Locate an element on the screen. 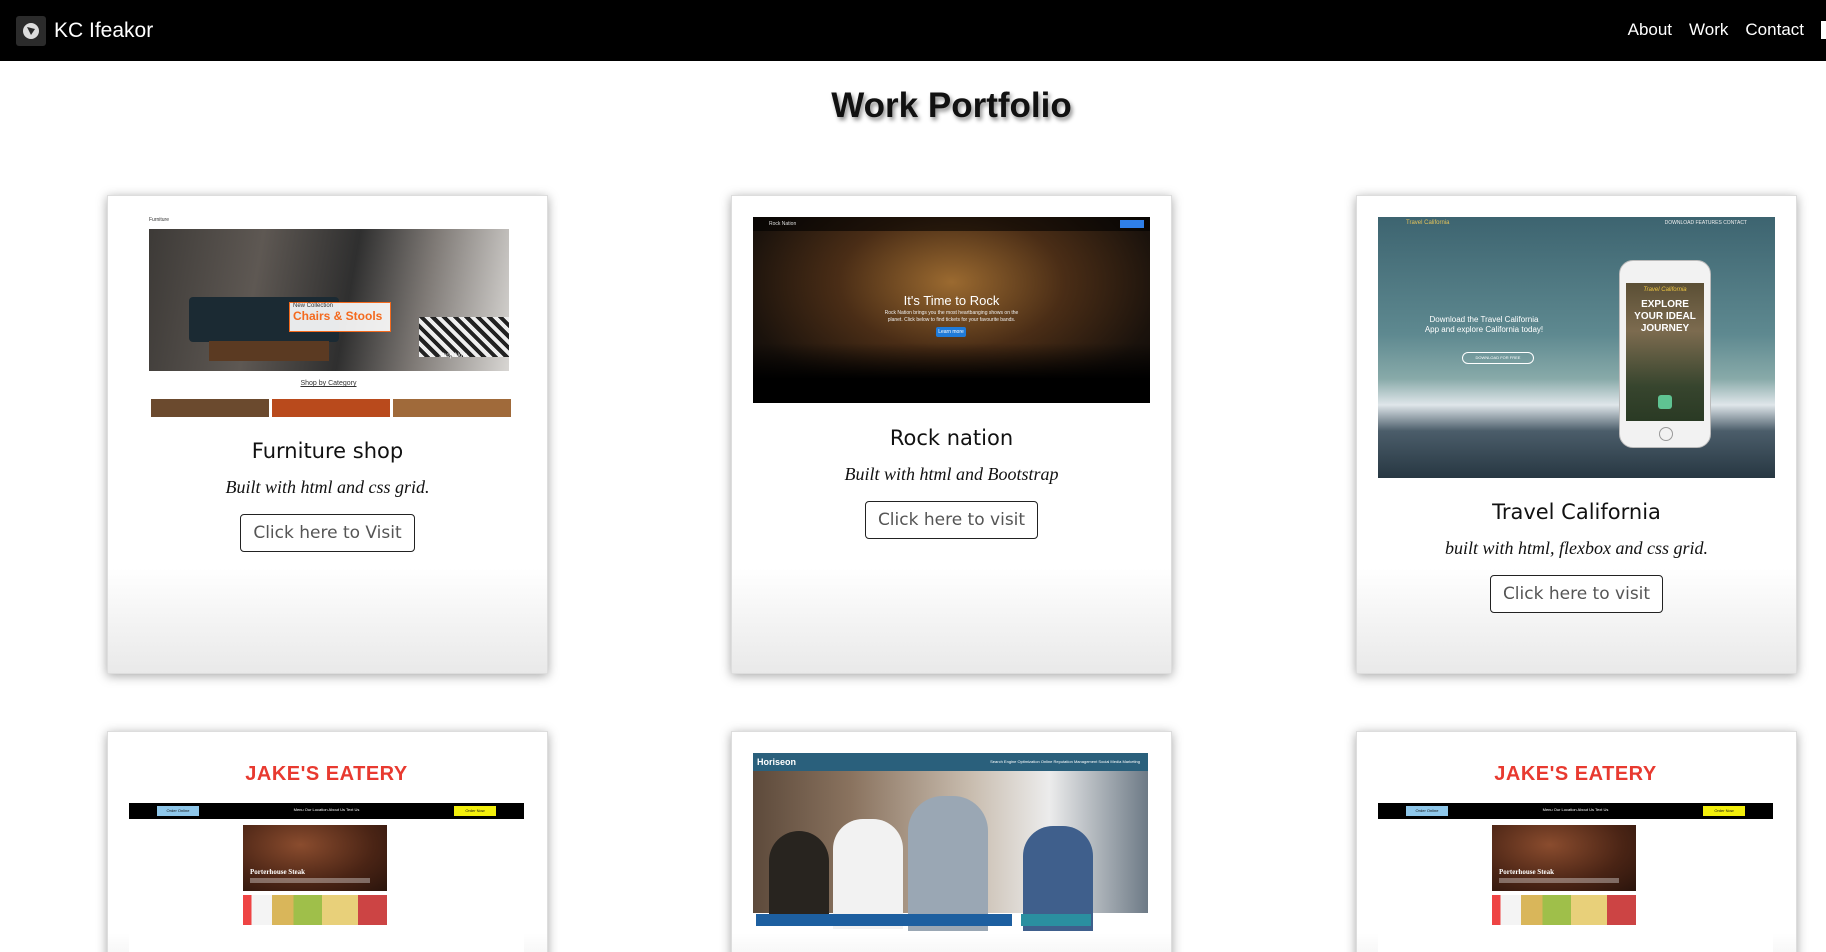 This screenshot has width=1826, height=952. horiseon-side-section is located at coordinates (1056, 920).